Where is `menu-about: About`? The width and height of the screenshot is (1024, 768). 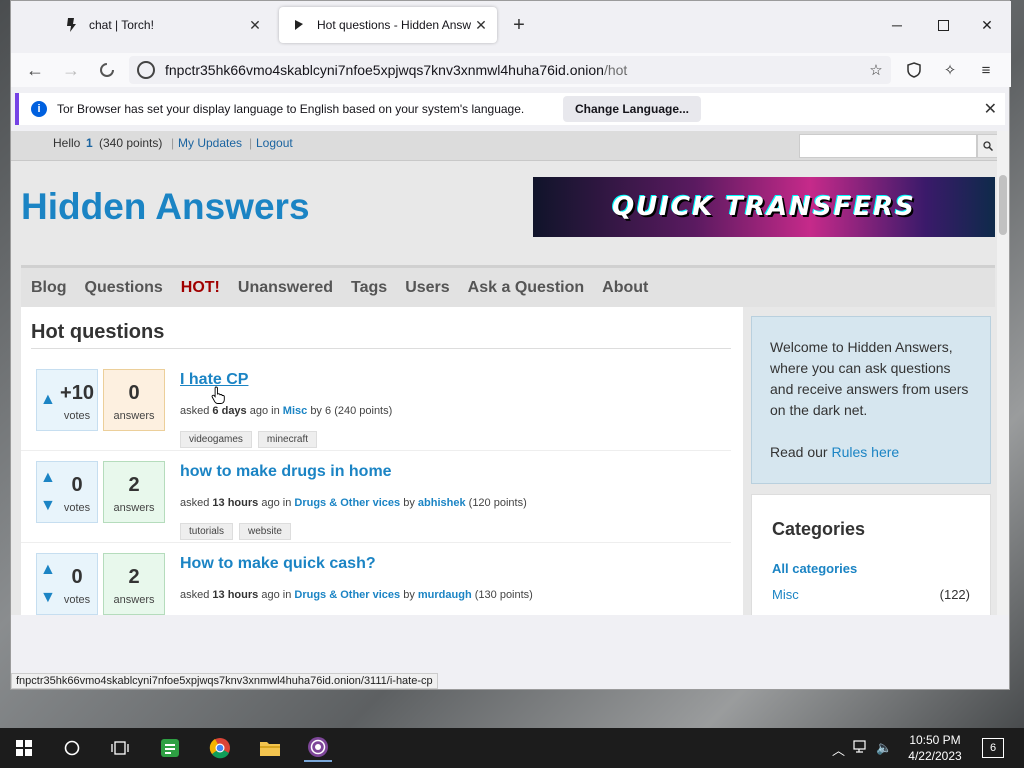 menu-about: About is located at coordinates (625, 288).